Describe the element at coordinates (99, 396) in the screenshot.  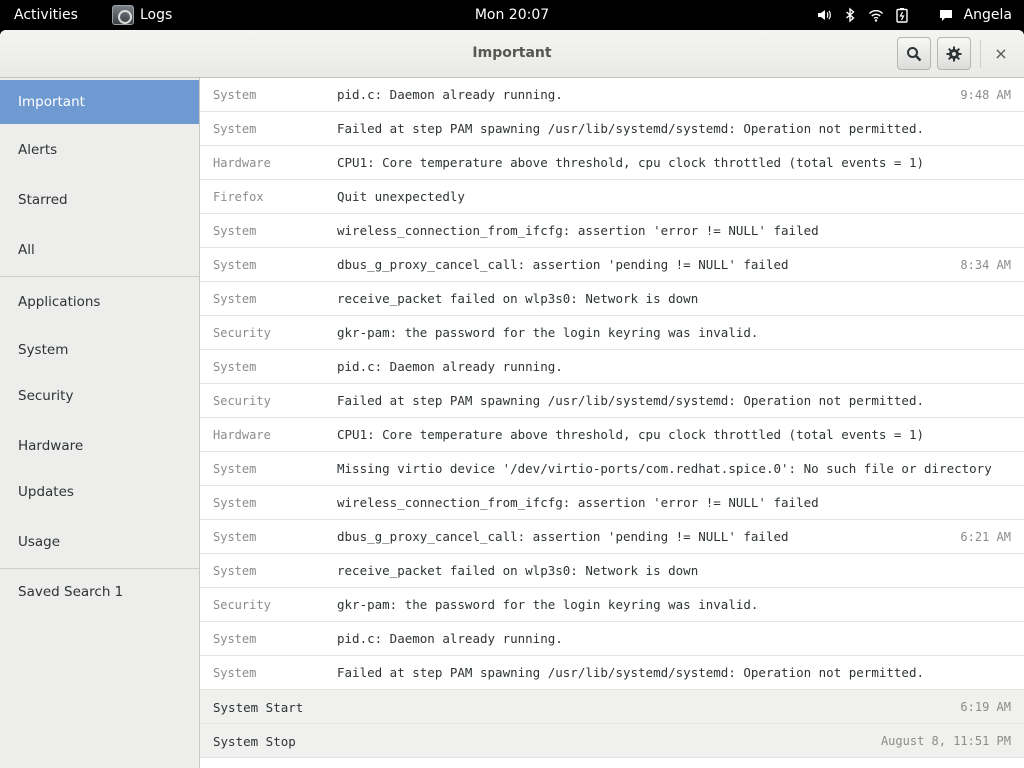
I see `sidebar-item-security: Security` at that location.